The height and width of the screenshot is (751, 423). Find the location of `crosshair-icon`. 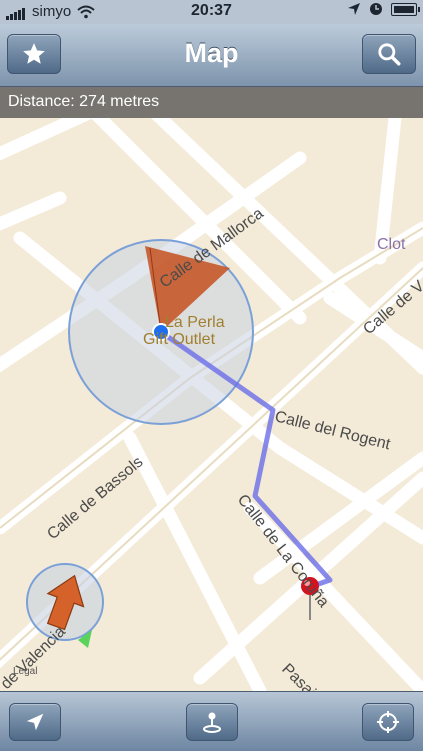

crosshair-icon is located at coordinates (388, 722).